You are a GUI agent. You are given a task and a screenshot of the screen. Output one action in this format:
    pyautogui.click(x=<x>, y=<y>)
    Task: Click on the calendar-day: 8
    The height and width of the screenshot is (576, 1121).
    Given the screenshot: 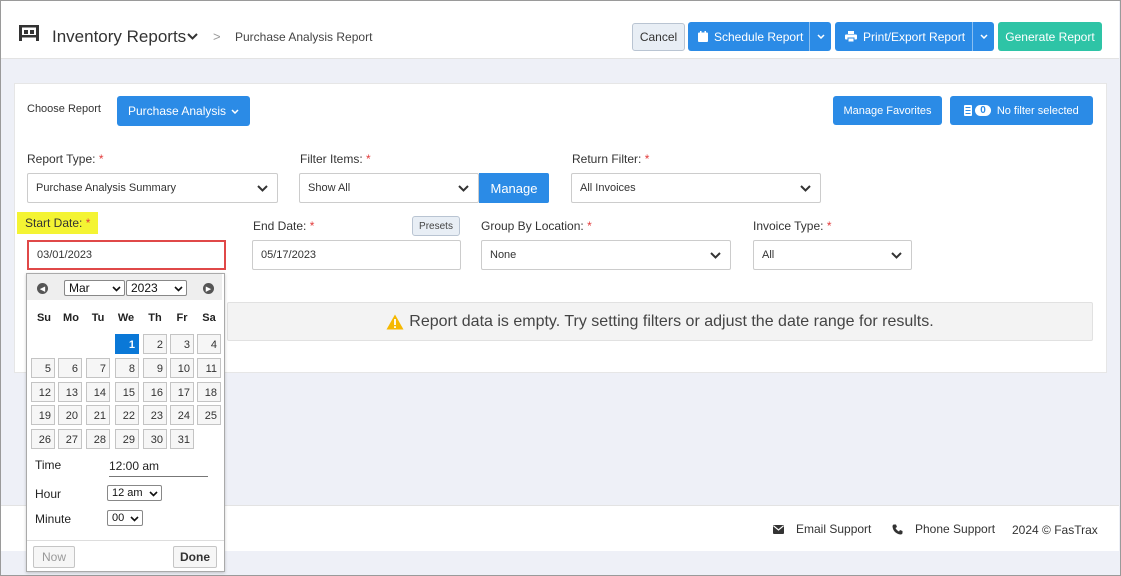 What is the action you would take?
    pyautogui.click(x=127, y=368)
    